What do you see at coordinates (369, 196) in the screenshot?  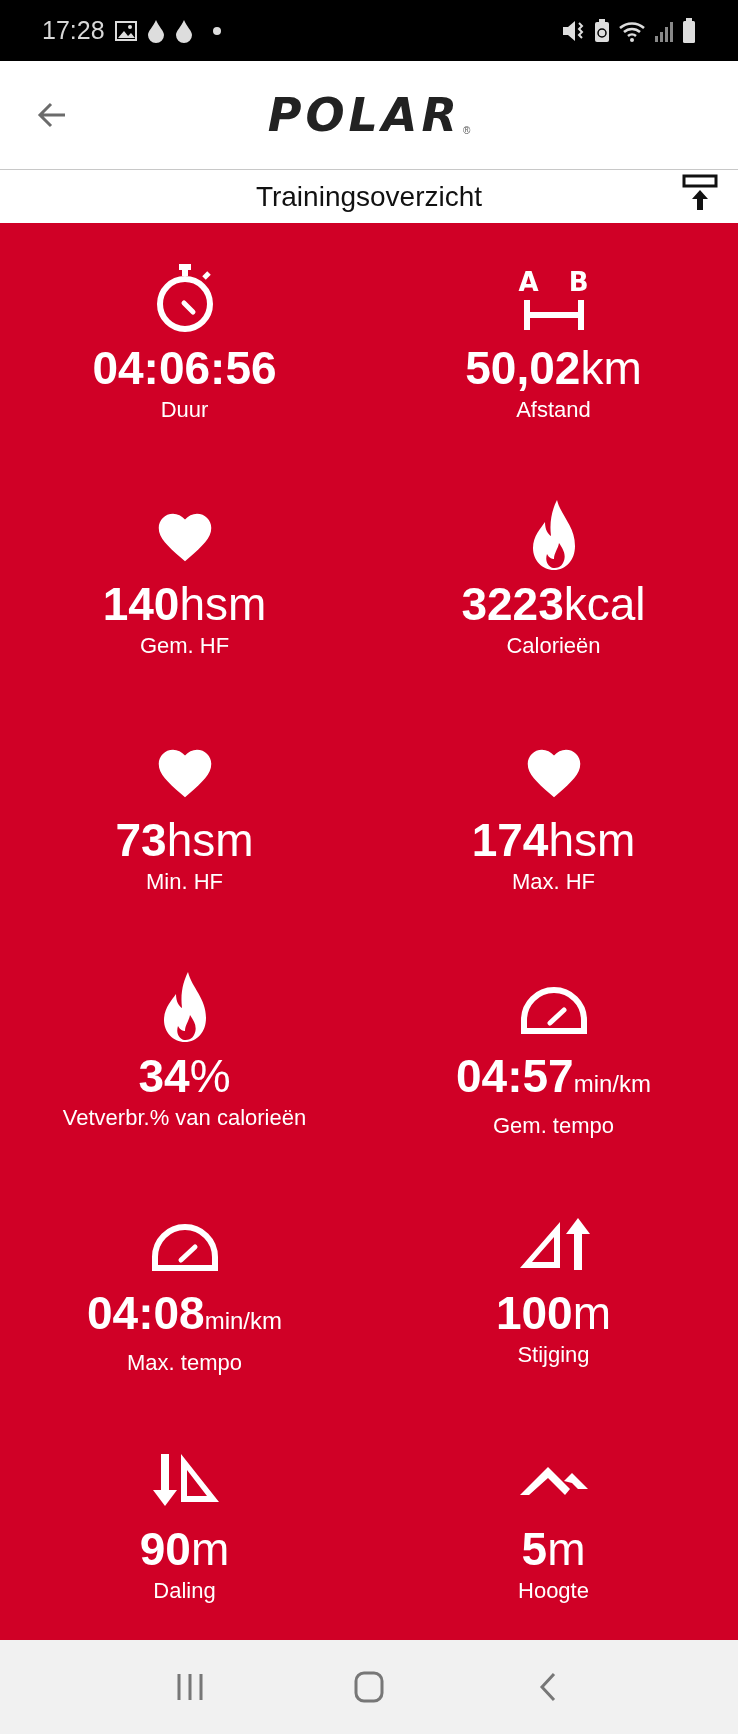 I see `page-title: Trainingsoverzicht` at bounding box center [369, 196].